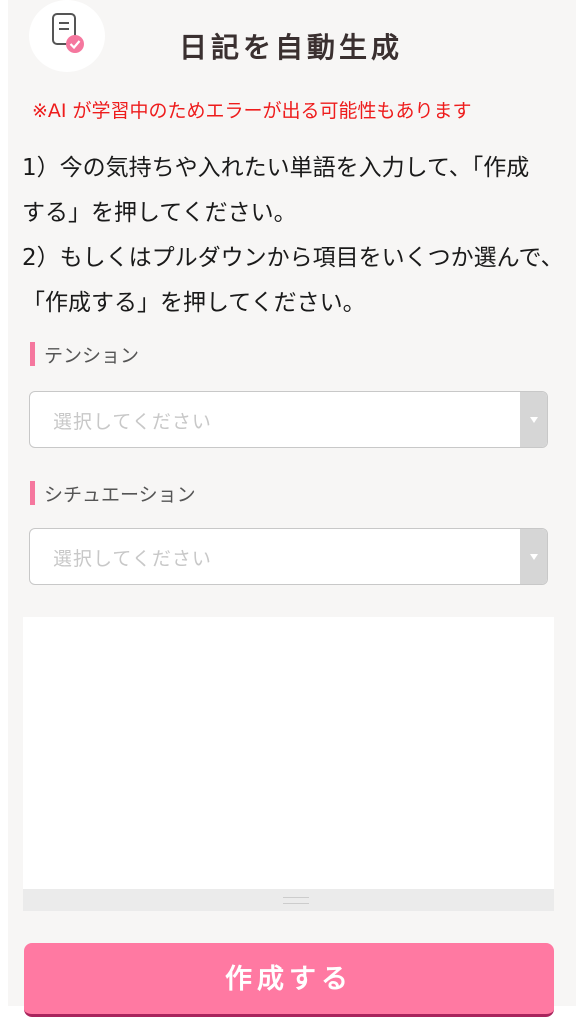 This screenshot has width=576, height=1024. What do you see at coordinates (194, 303) in the screenshot?
I see `instruction-line-4: 「作成する」を押してください。` at bounding box center [194, 303].